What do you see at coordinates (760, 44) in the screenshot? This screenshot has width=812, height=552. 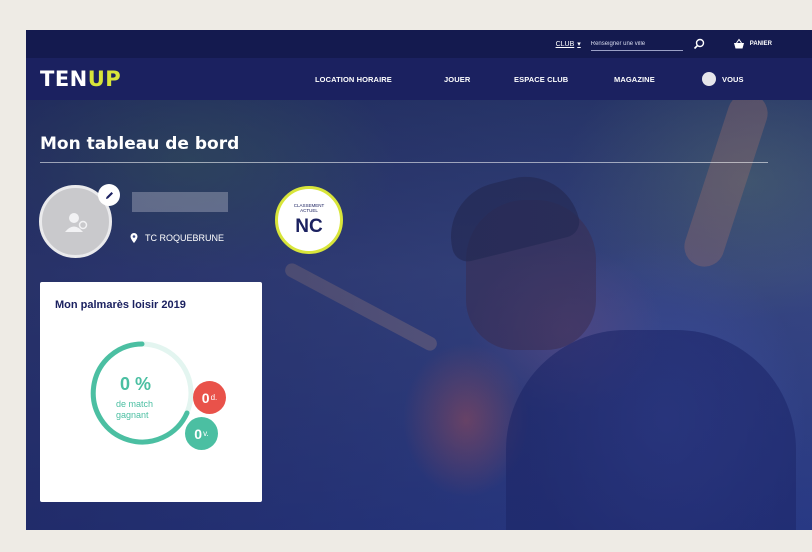 I see `cart-label: PANIER` at bounding box center [760, 44].